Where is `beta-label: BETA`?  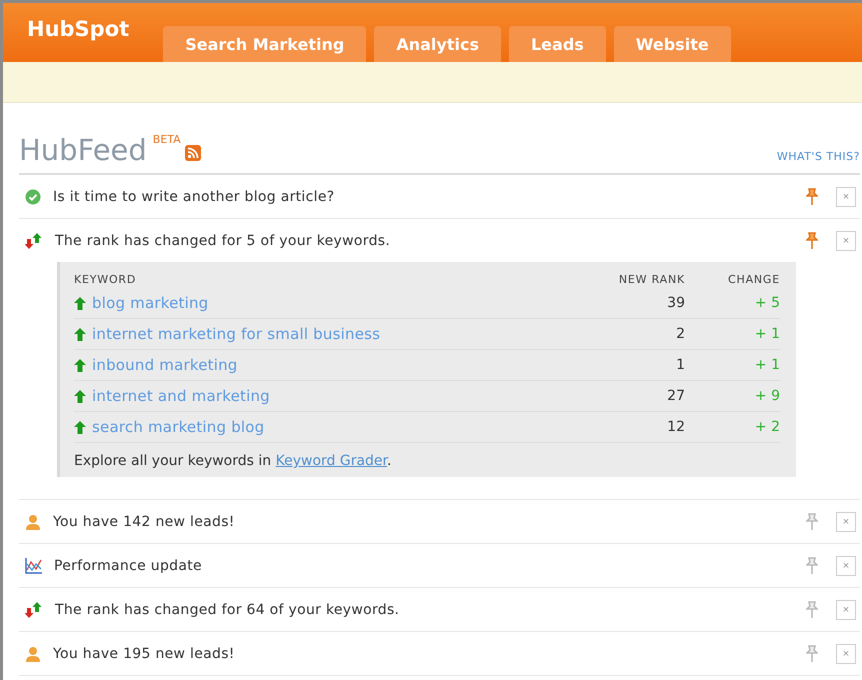
beta-label: BETA is located at coordinates (166, 139).